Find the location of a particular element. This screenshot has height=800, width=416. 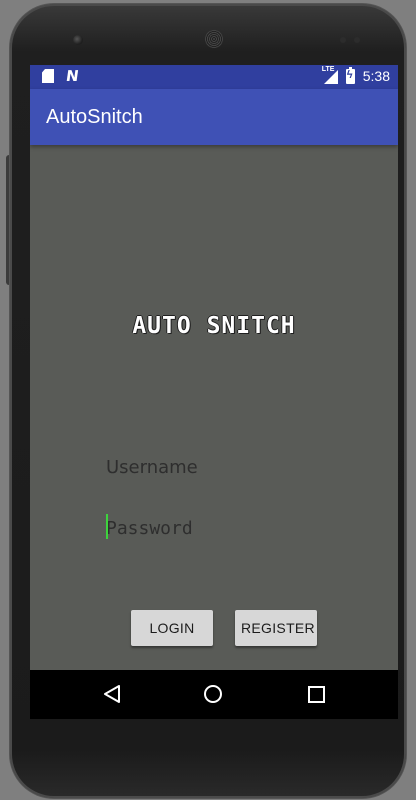

status-time: 5:38 is located at coordinates (376, 76).